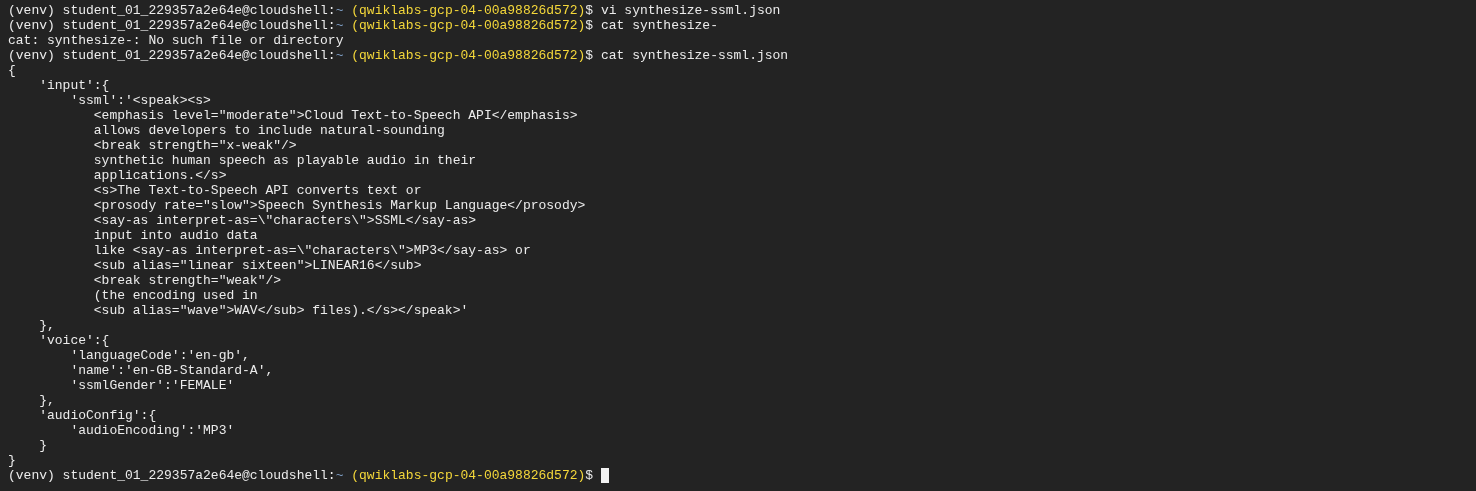  Describe the element at coordinates (74, 85) in the screenshot. I see `output-line: 'input':{` at that location.